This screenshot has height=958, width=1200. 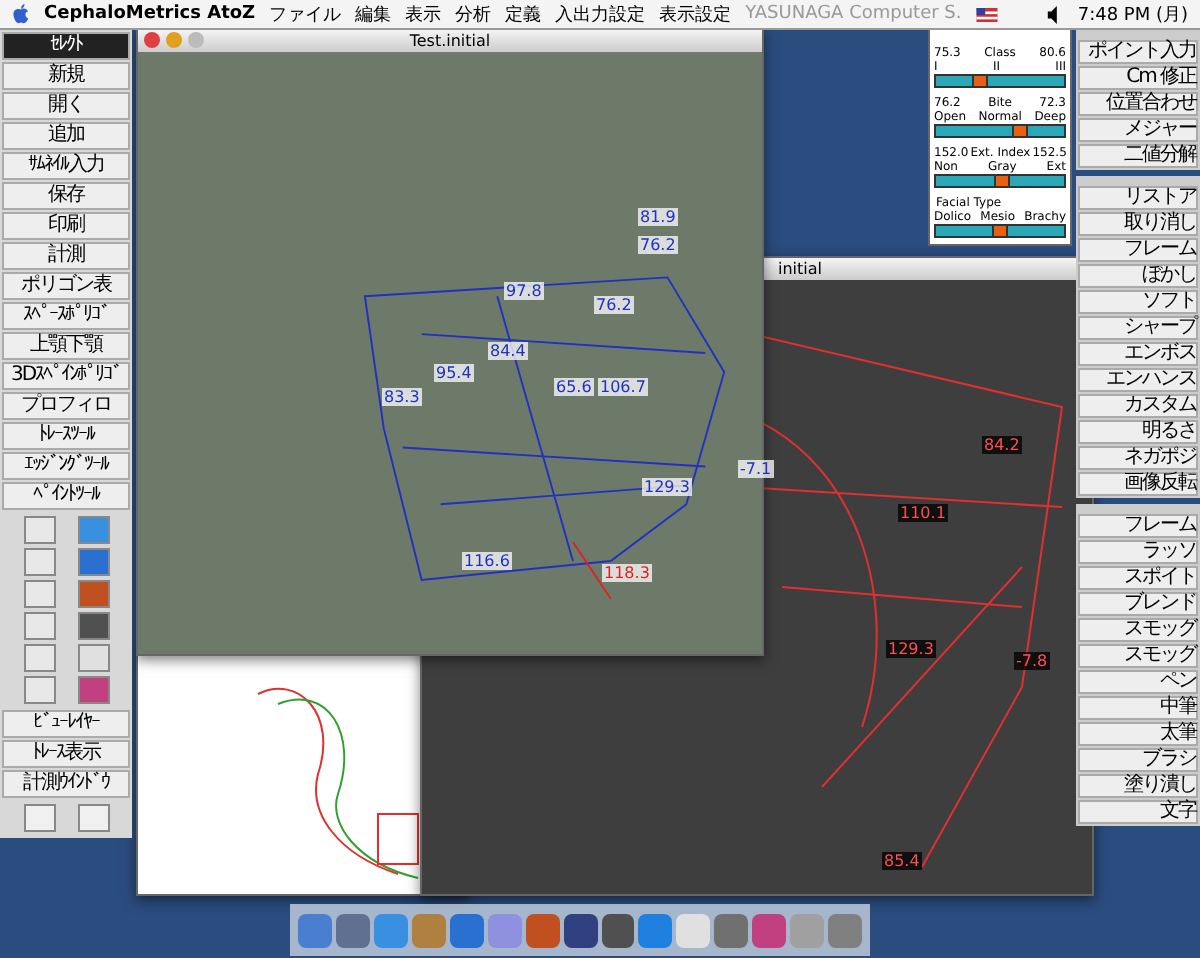 What do you see at coordinates (21, 14) in the screenshot?
I see `apple-icon` at bounding box center [21, 14].